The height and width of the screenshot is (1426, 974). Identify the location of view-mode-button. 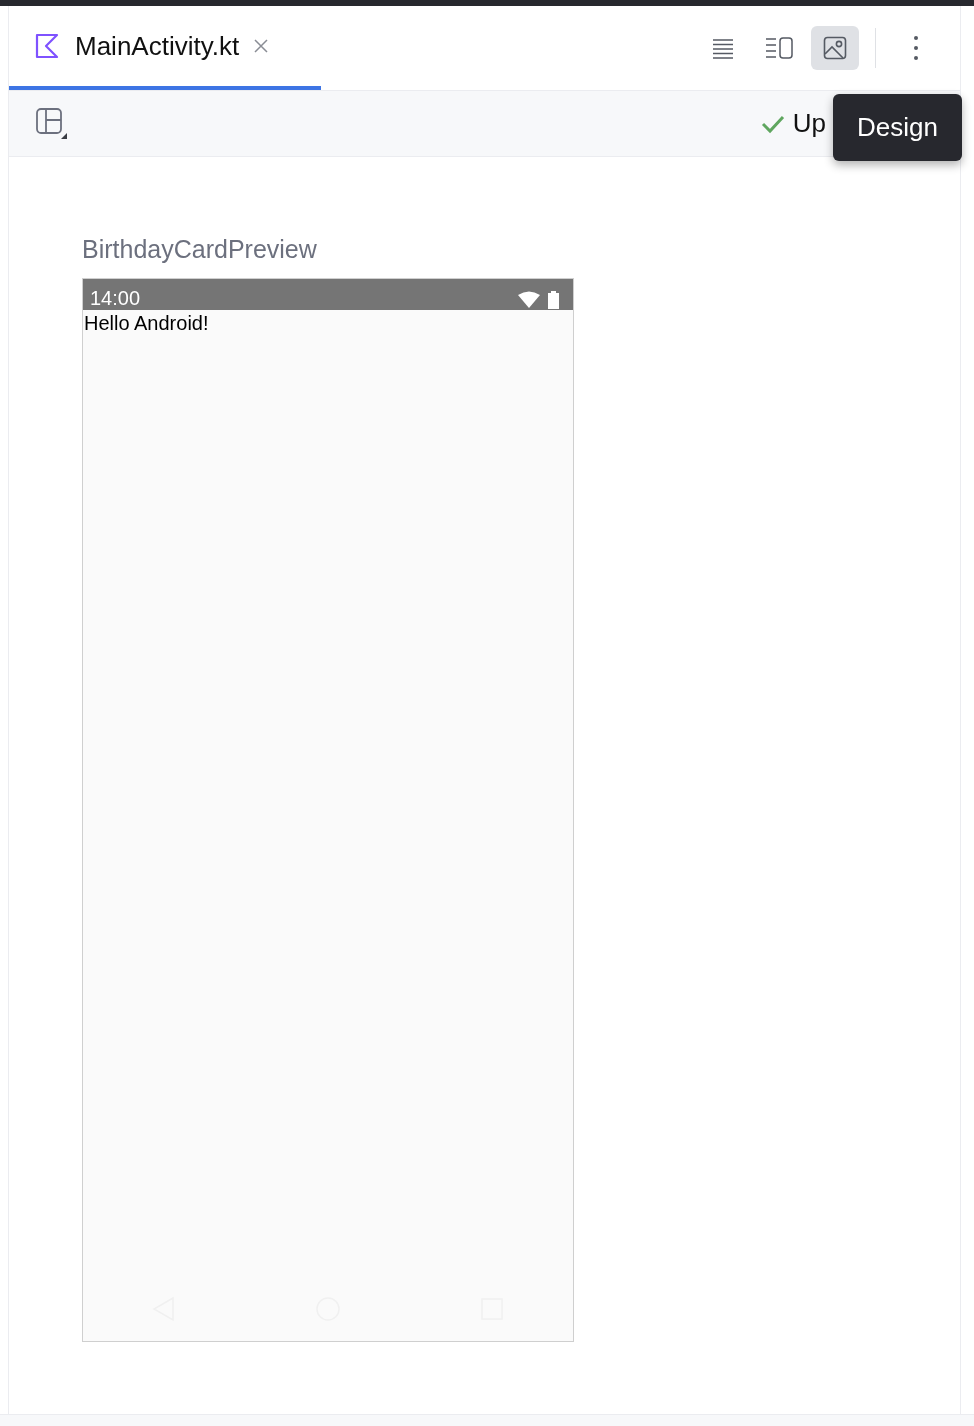
(835, 48).